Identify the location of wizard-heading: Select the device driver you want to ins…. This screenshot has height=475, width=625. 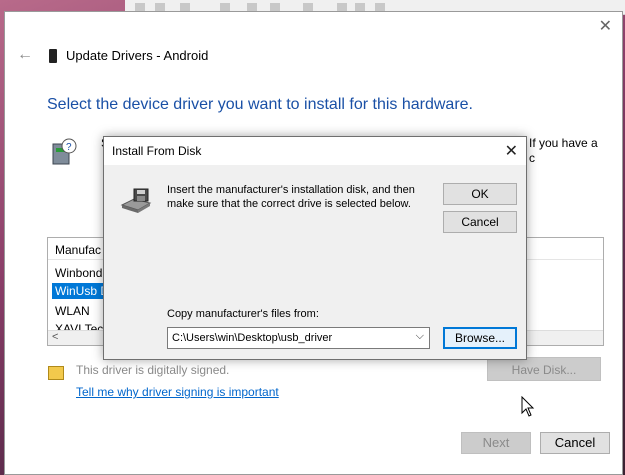
(260, 104).